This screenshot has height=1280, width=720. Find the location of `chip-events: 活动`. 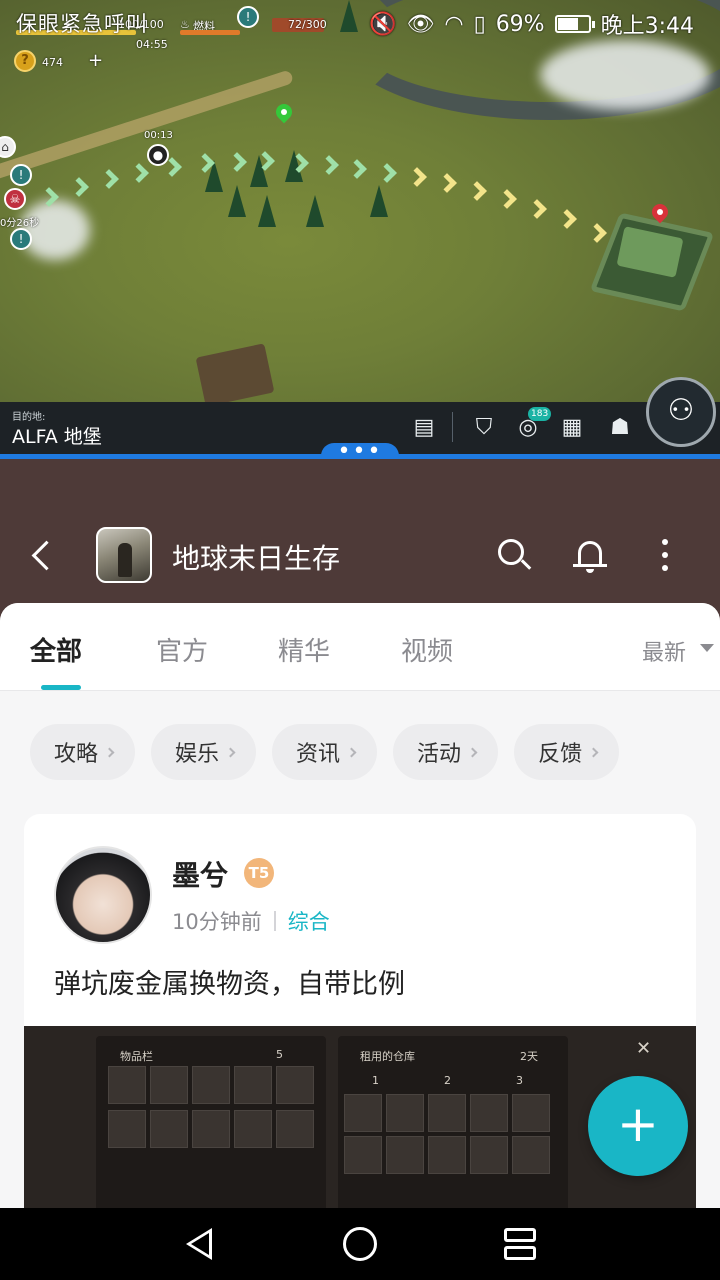

chip-events: 活动 is located at coordinates (446, 752).